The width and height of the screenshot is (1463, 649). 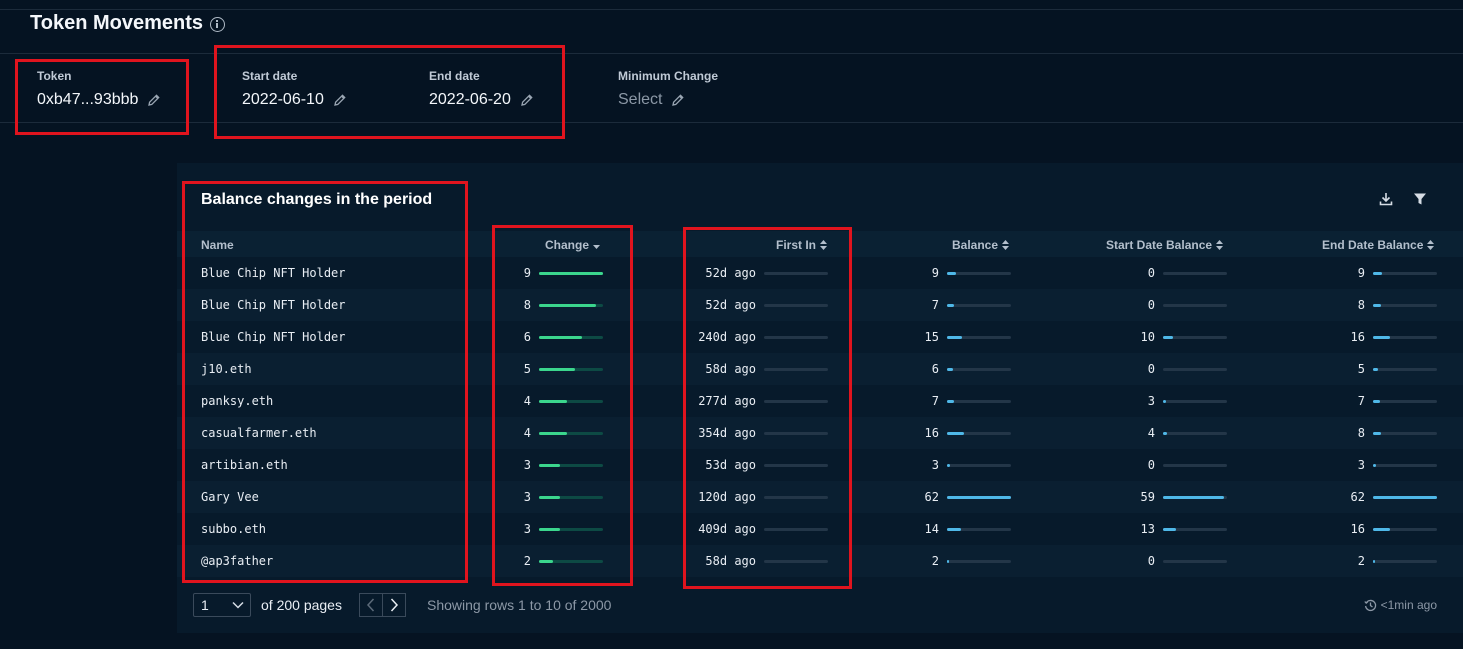 What do you see at coordinates (1361, 369) in the screenshot?
I see `cell-end-balance: 5` at bounding box center [1361, 369].